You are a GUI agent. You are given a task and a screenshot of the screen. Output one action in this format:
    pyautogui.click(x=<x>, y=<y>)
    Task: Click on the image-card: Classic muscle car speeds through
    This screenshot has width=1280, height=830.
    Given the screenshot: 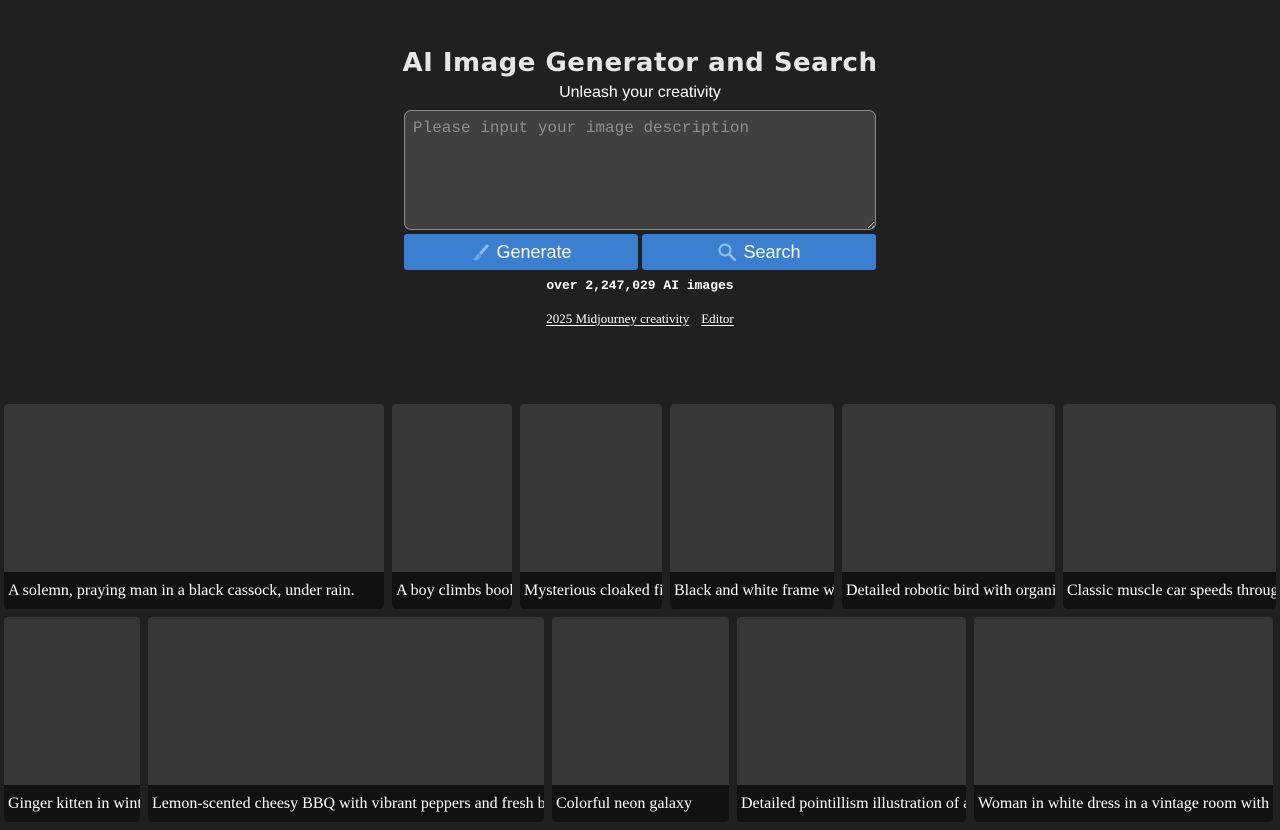 What is the action you would take?
    pyautogui.click(x=1169, y=506)
    